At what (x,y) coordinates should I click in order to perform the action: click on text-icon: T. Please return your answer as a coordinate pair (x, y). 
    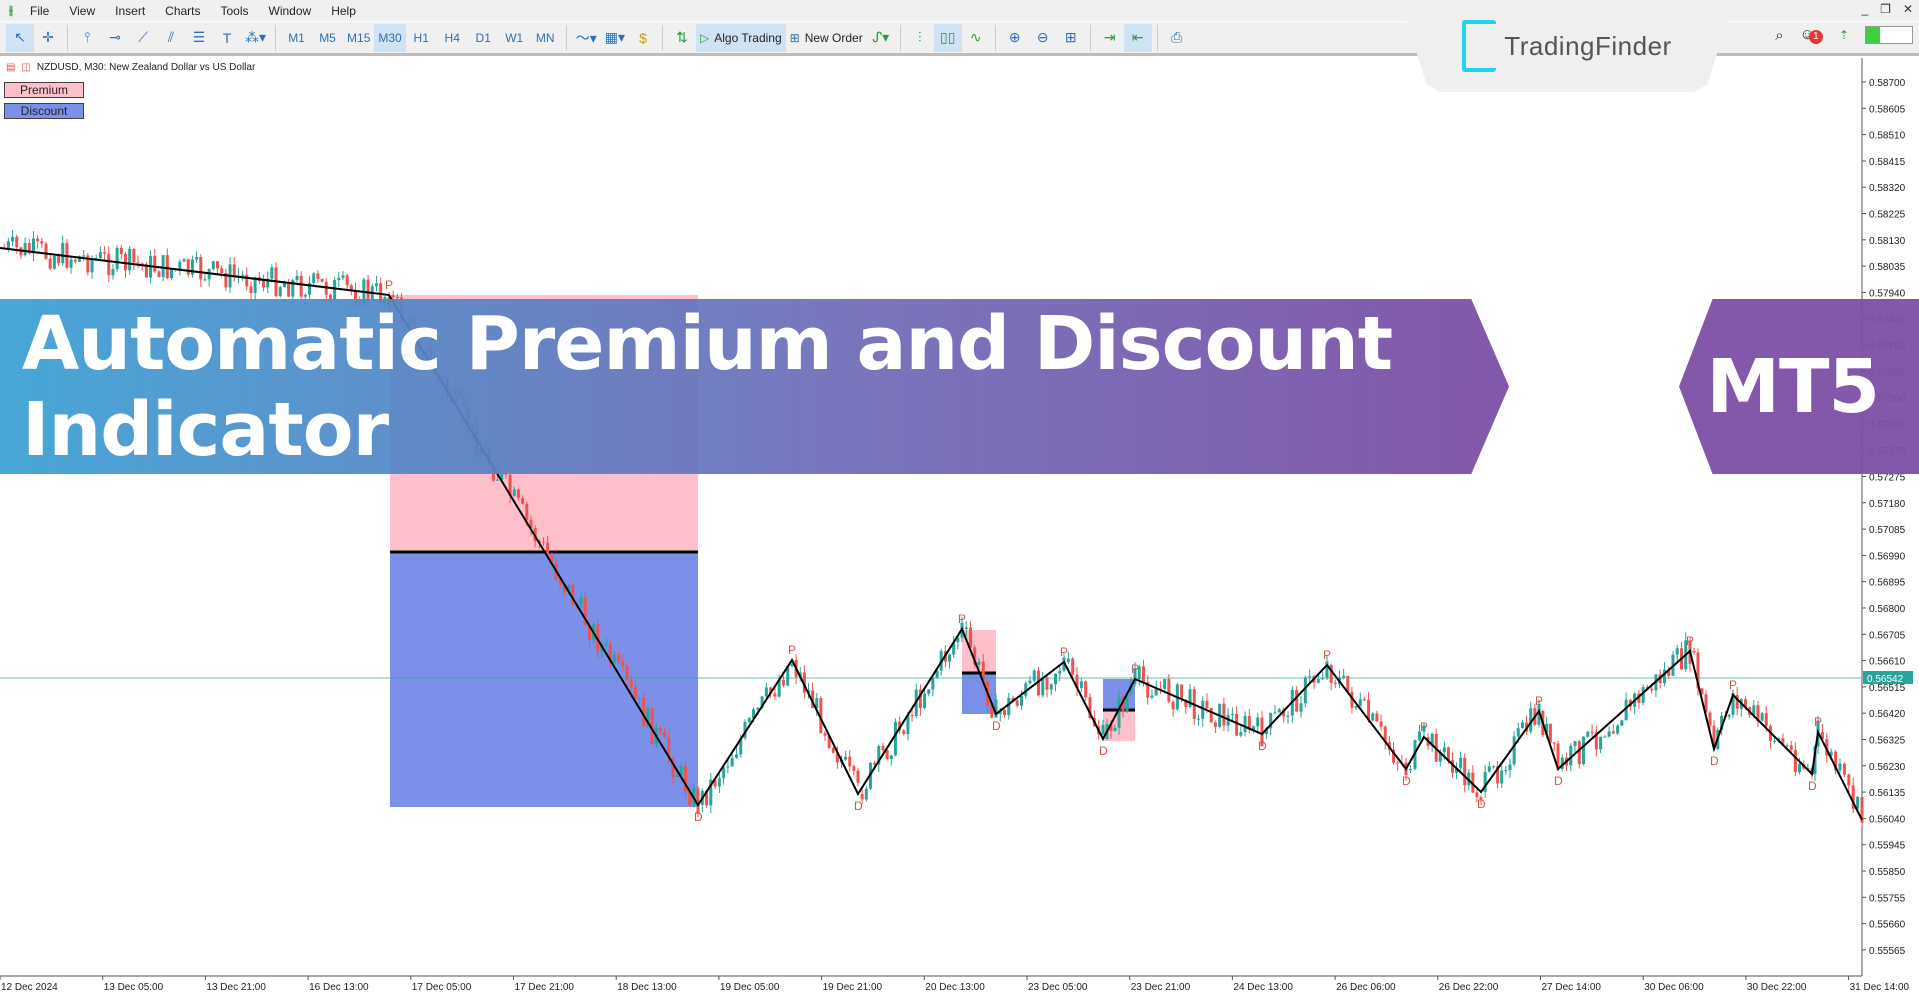
    Looking at the image, I should click on (227, 38).